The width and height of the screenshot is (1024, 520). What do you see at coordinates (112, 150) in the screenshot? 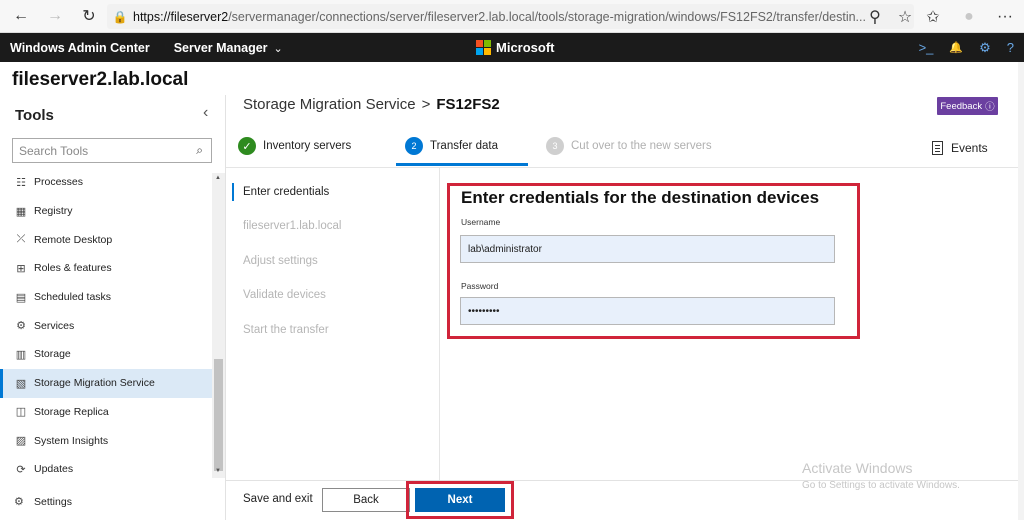
I see `search-tools-input: Search Tools ⌕` at bounding box center [112, 150].